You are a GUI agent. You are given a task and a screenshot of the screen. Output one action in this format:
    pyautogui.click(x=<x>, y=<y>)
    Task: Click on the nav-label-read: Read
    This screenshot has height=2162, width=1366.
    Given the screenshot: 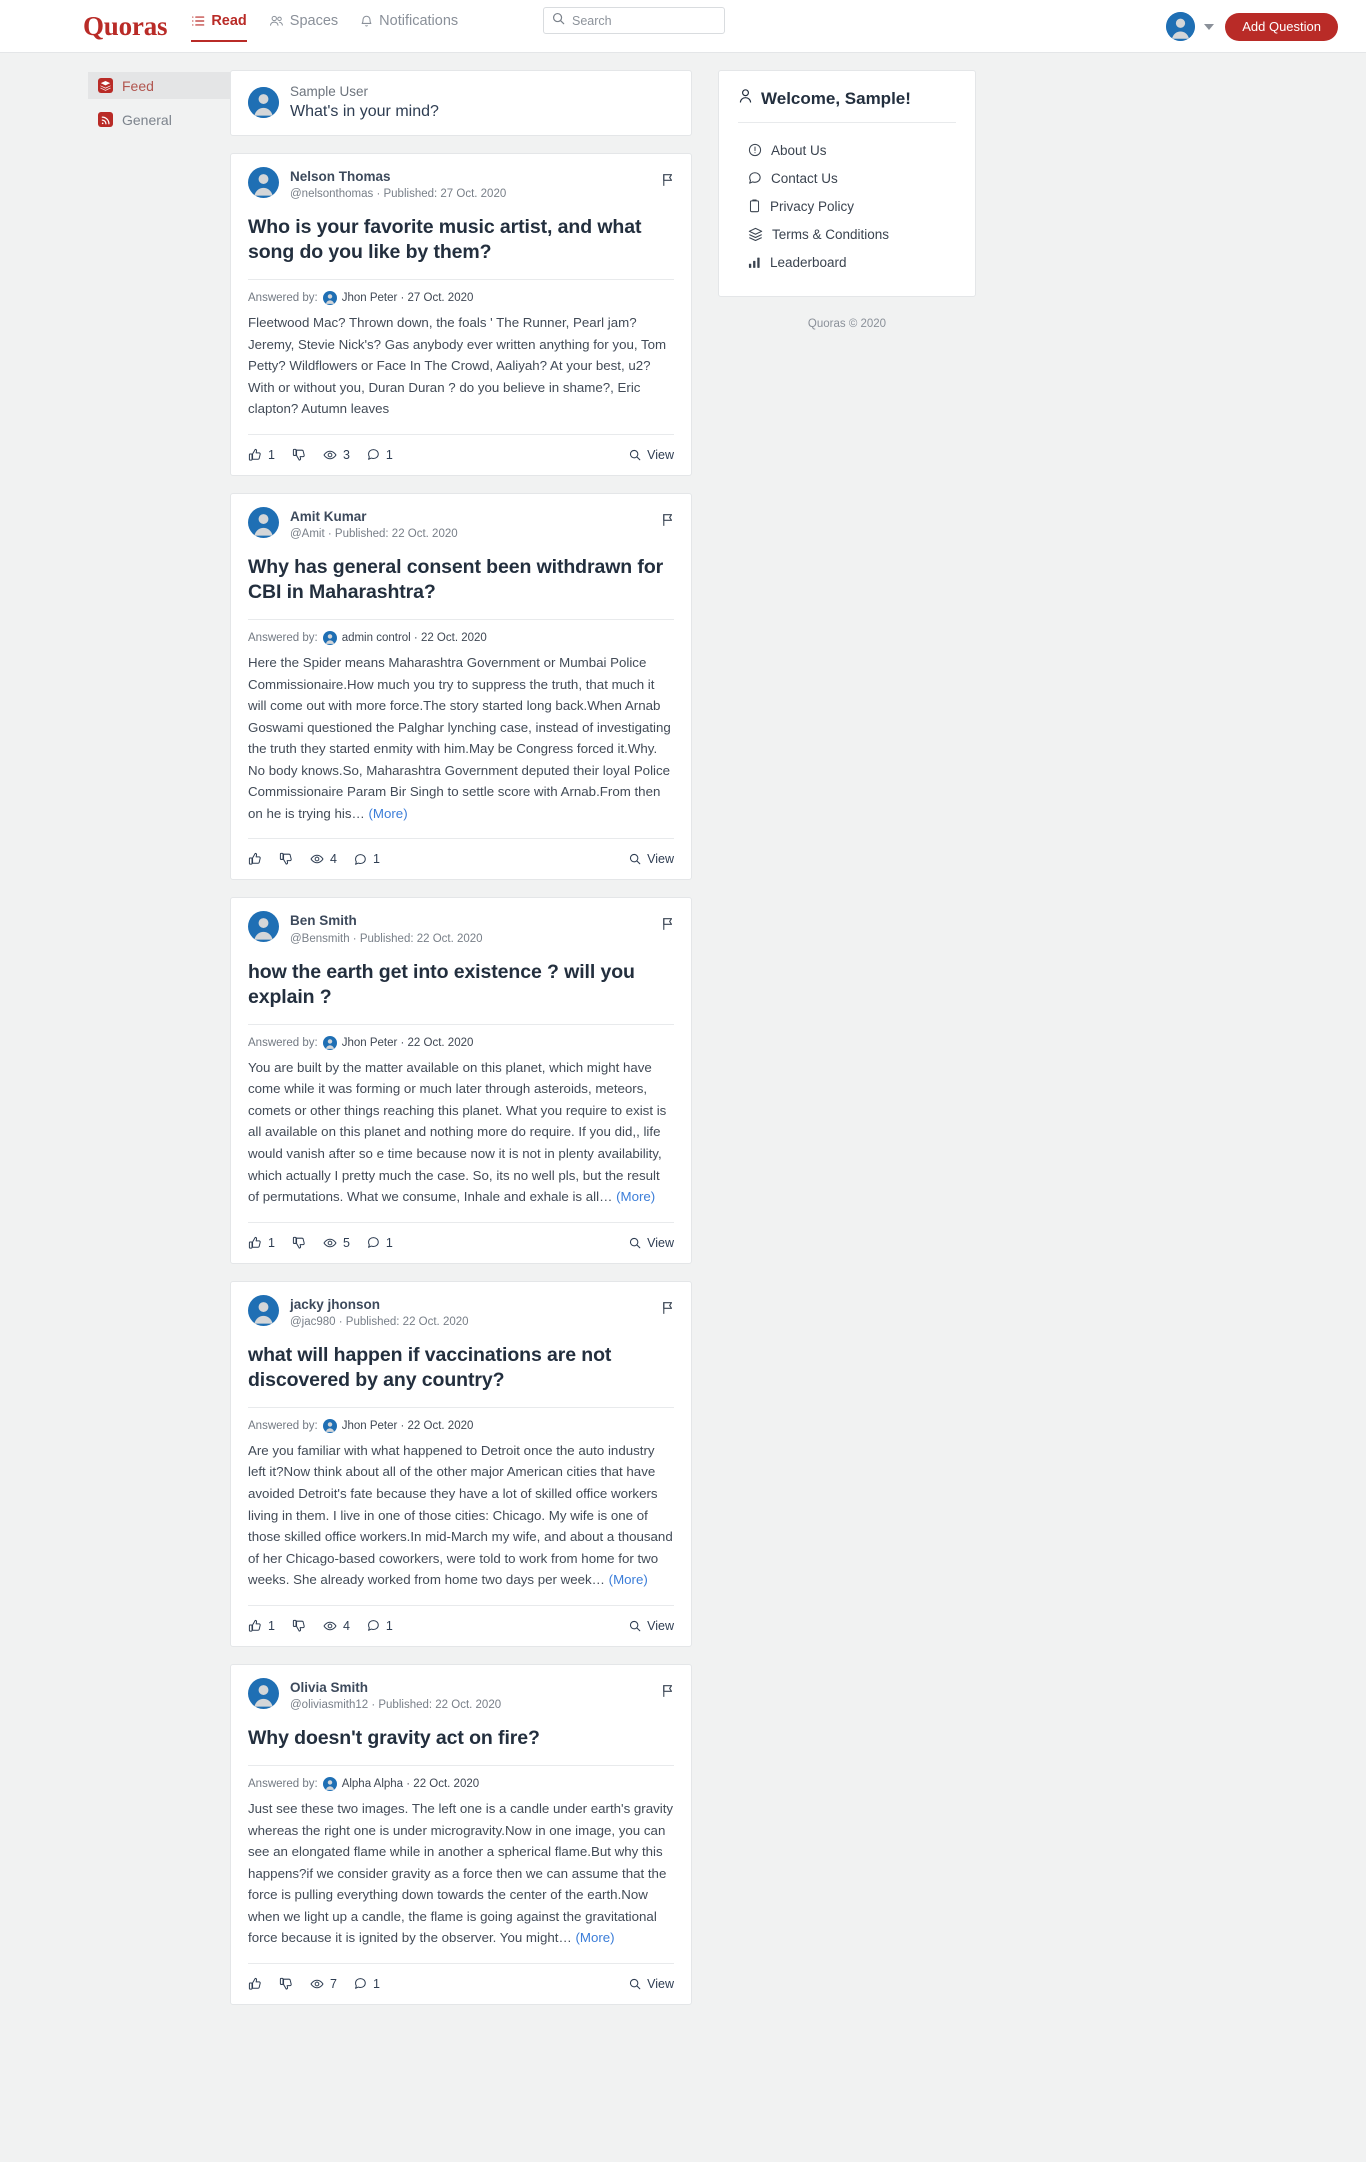 What is the action you would take?
    pyautogui.click(x=229, y=20)
    